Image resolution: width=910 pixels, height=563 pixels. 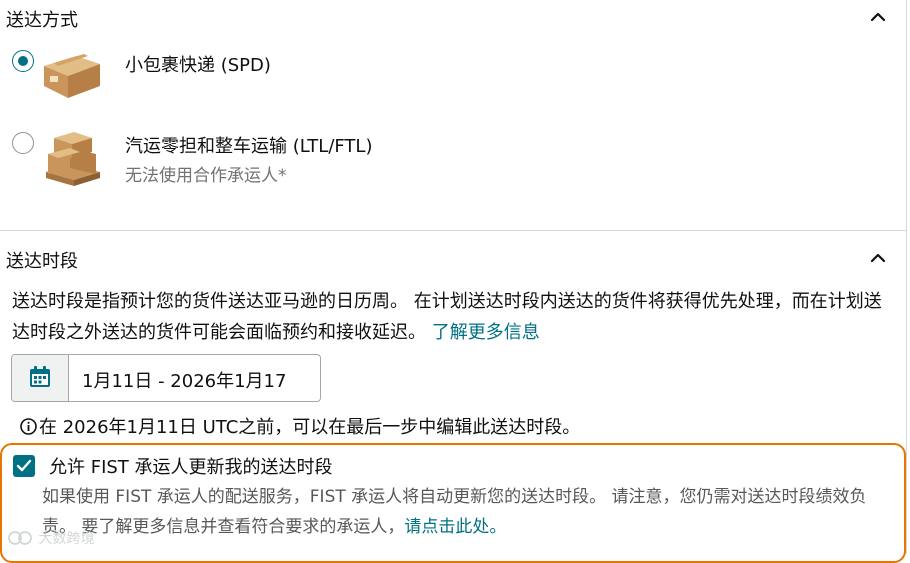 What do you see at coordinates (184, 381) in the screenshot?
I see `date-range-value: 1月11日 - 2026年1月17` at bounding box center [184, 381].